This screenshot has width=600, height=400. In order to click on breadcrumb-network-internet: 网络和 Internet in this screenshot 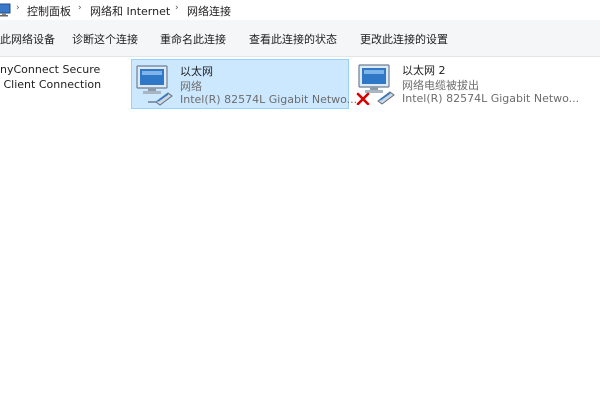, I will do `click(130, 11)`.